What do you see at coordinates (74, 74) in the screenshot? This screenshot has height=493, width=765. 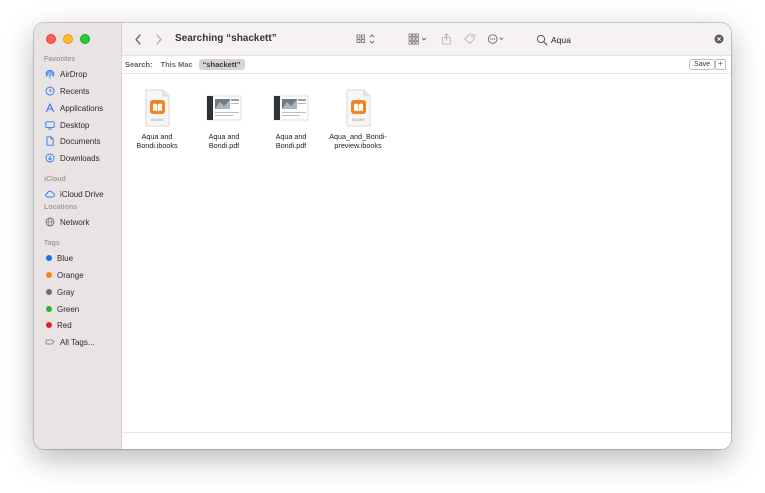 I see `sidebar-item-label: AirDrop` at bounding box center [74, 74].